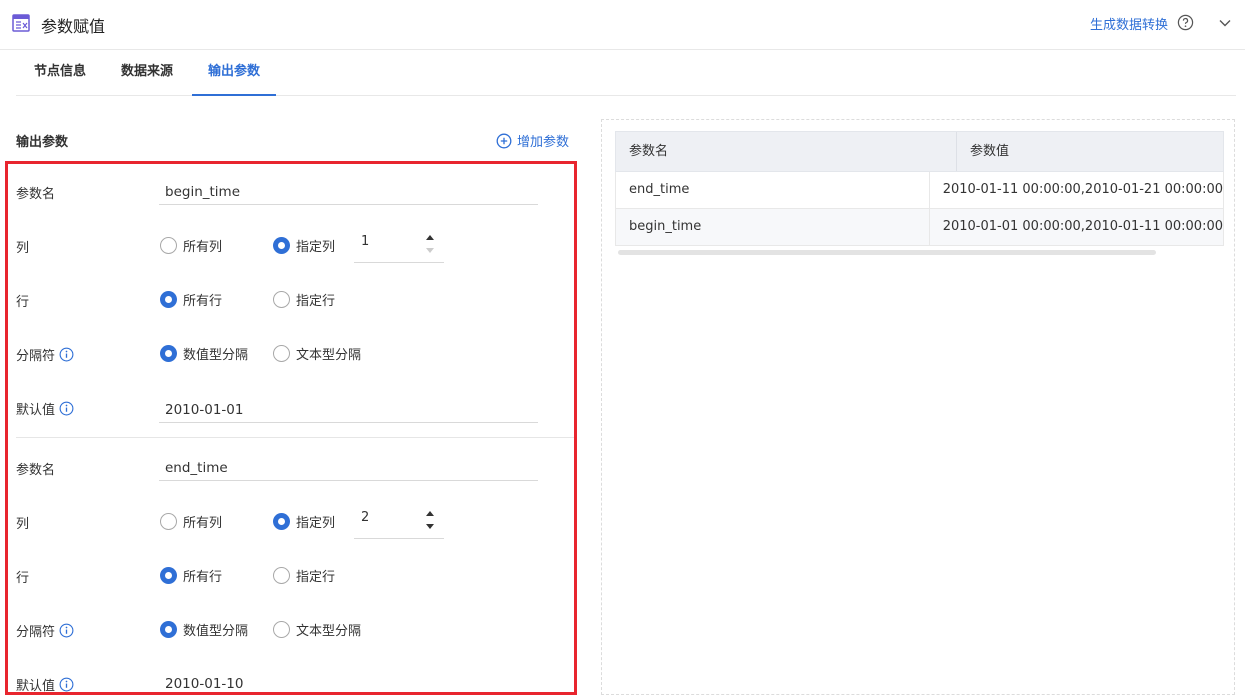  What do you see at coordinates (504, 140) in the screenshot?
I see `plus-circle-icon` at bounding box center [504, 140].